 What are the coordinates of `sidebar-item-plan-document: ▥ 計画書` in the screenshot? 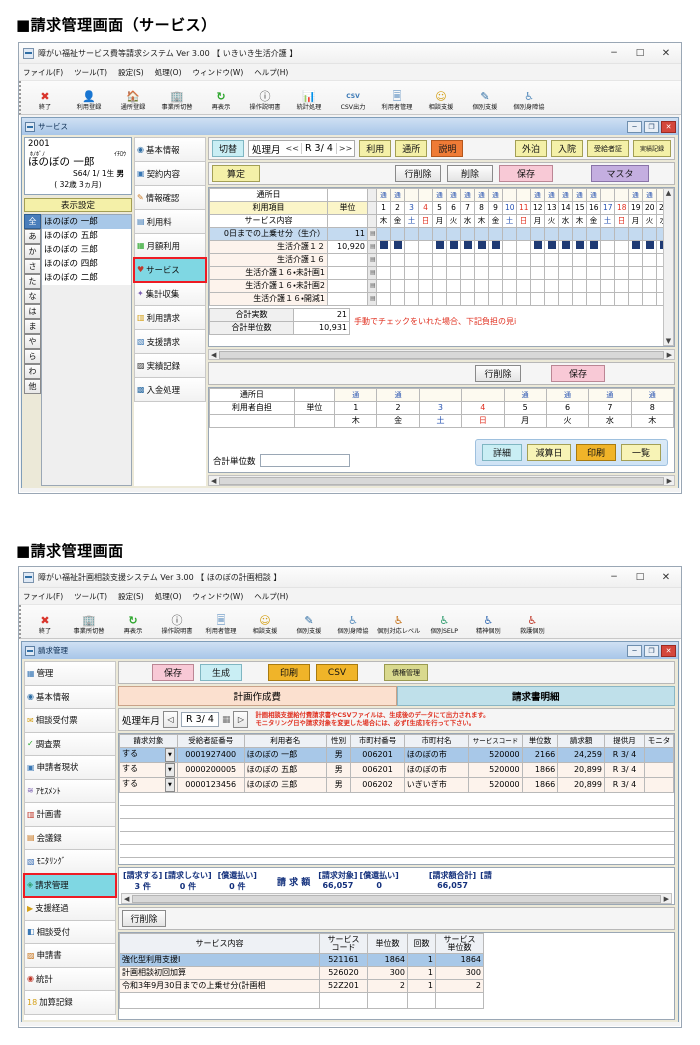 It's located at (70, 815).